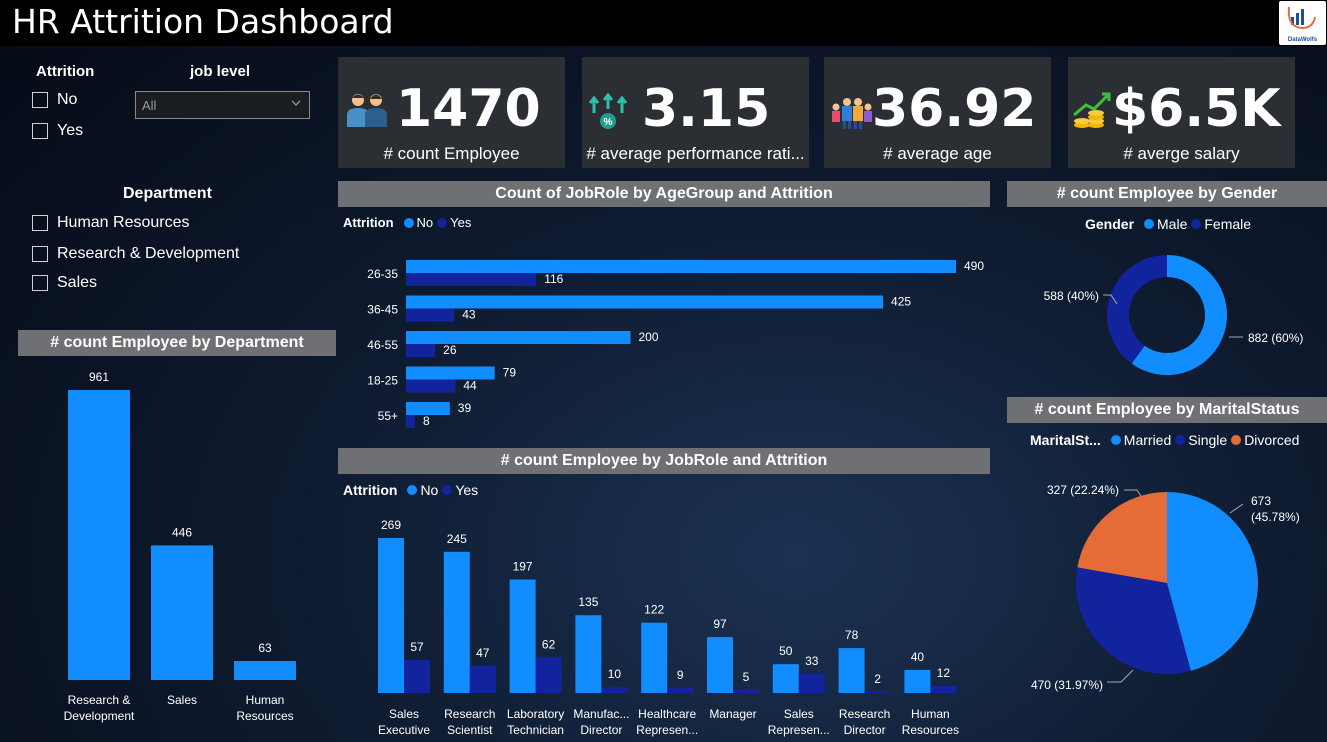 The width and height of the screenshot is (1327, 742). I want to click on jobrole-data-label: 245, so click(457, 539).